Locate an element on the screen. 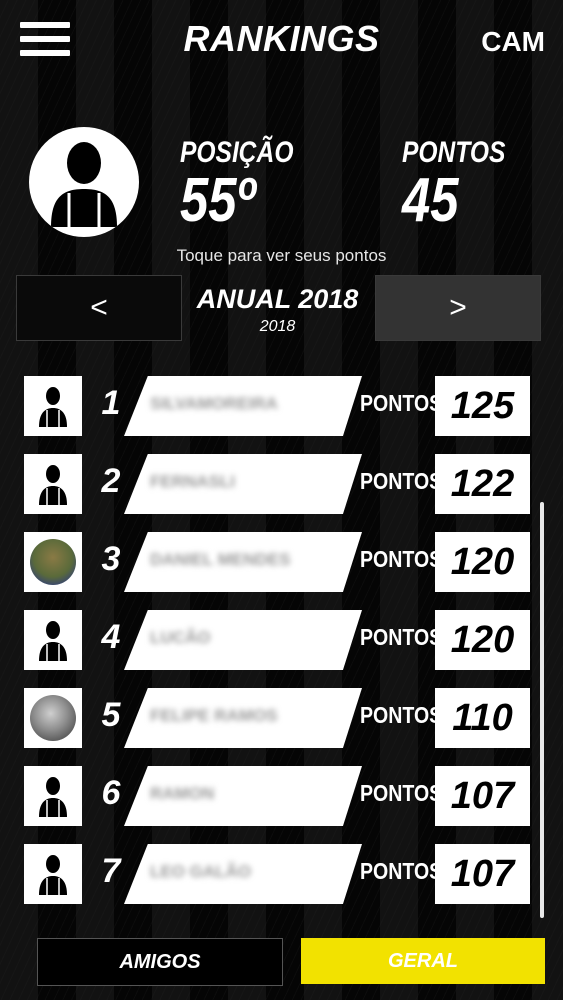 The width and height of the screenshot is (563, 1000). player-name-box: LEO GALÃO is located at coordinates (243, 874).